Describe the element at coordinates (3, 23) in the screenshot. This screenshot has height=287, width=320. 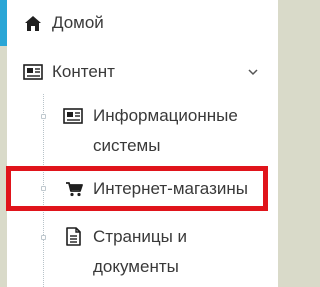
I see `active-accent-strip` at that location.